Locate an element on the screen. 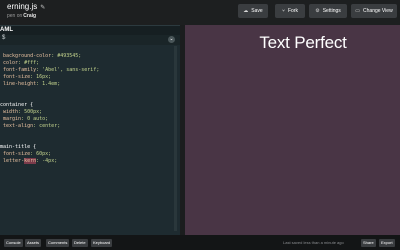 The height and width of the screenshot is (250, 400). share-label: Share is located at coordinates (368, 242).